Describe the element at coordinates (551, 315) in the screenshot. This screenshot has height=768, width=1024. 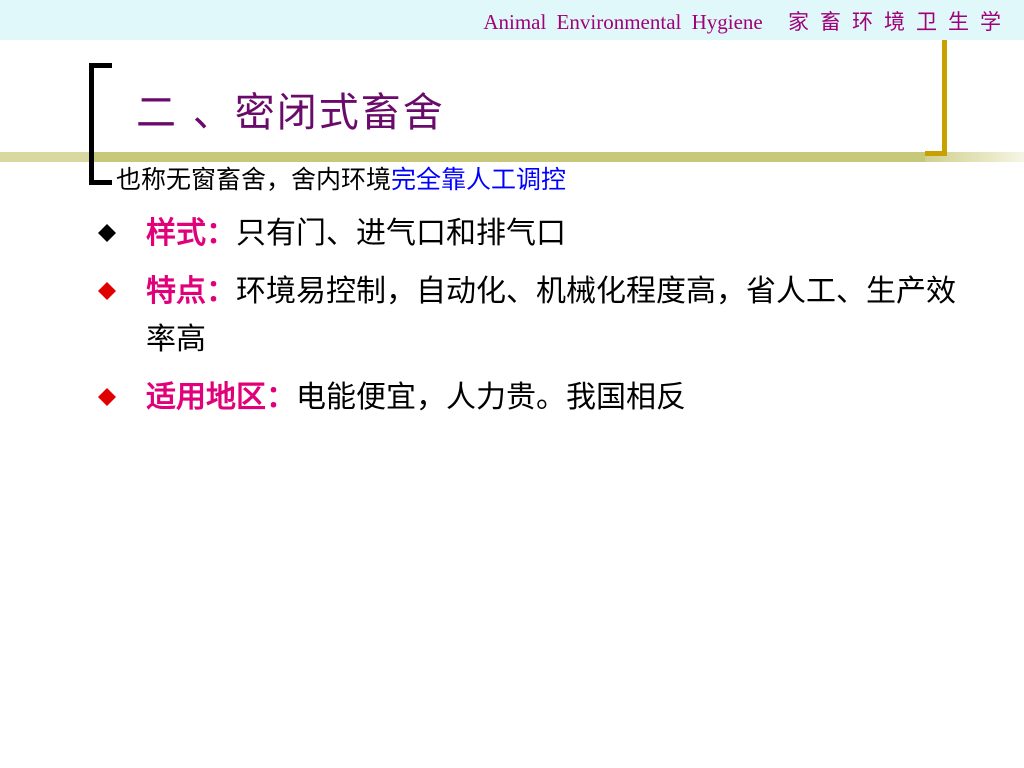
I see `bullet-text: 环境易控制，自动化、机械化程度高，省人工、生产效率高` at that location.